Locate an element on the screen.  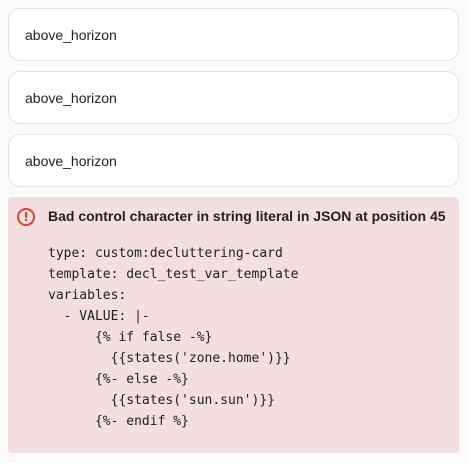
code-line: {% if false -%} is located at coordinates (130, 337).